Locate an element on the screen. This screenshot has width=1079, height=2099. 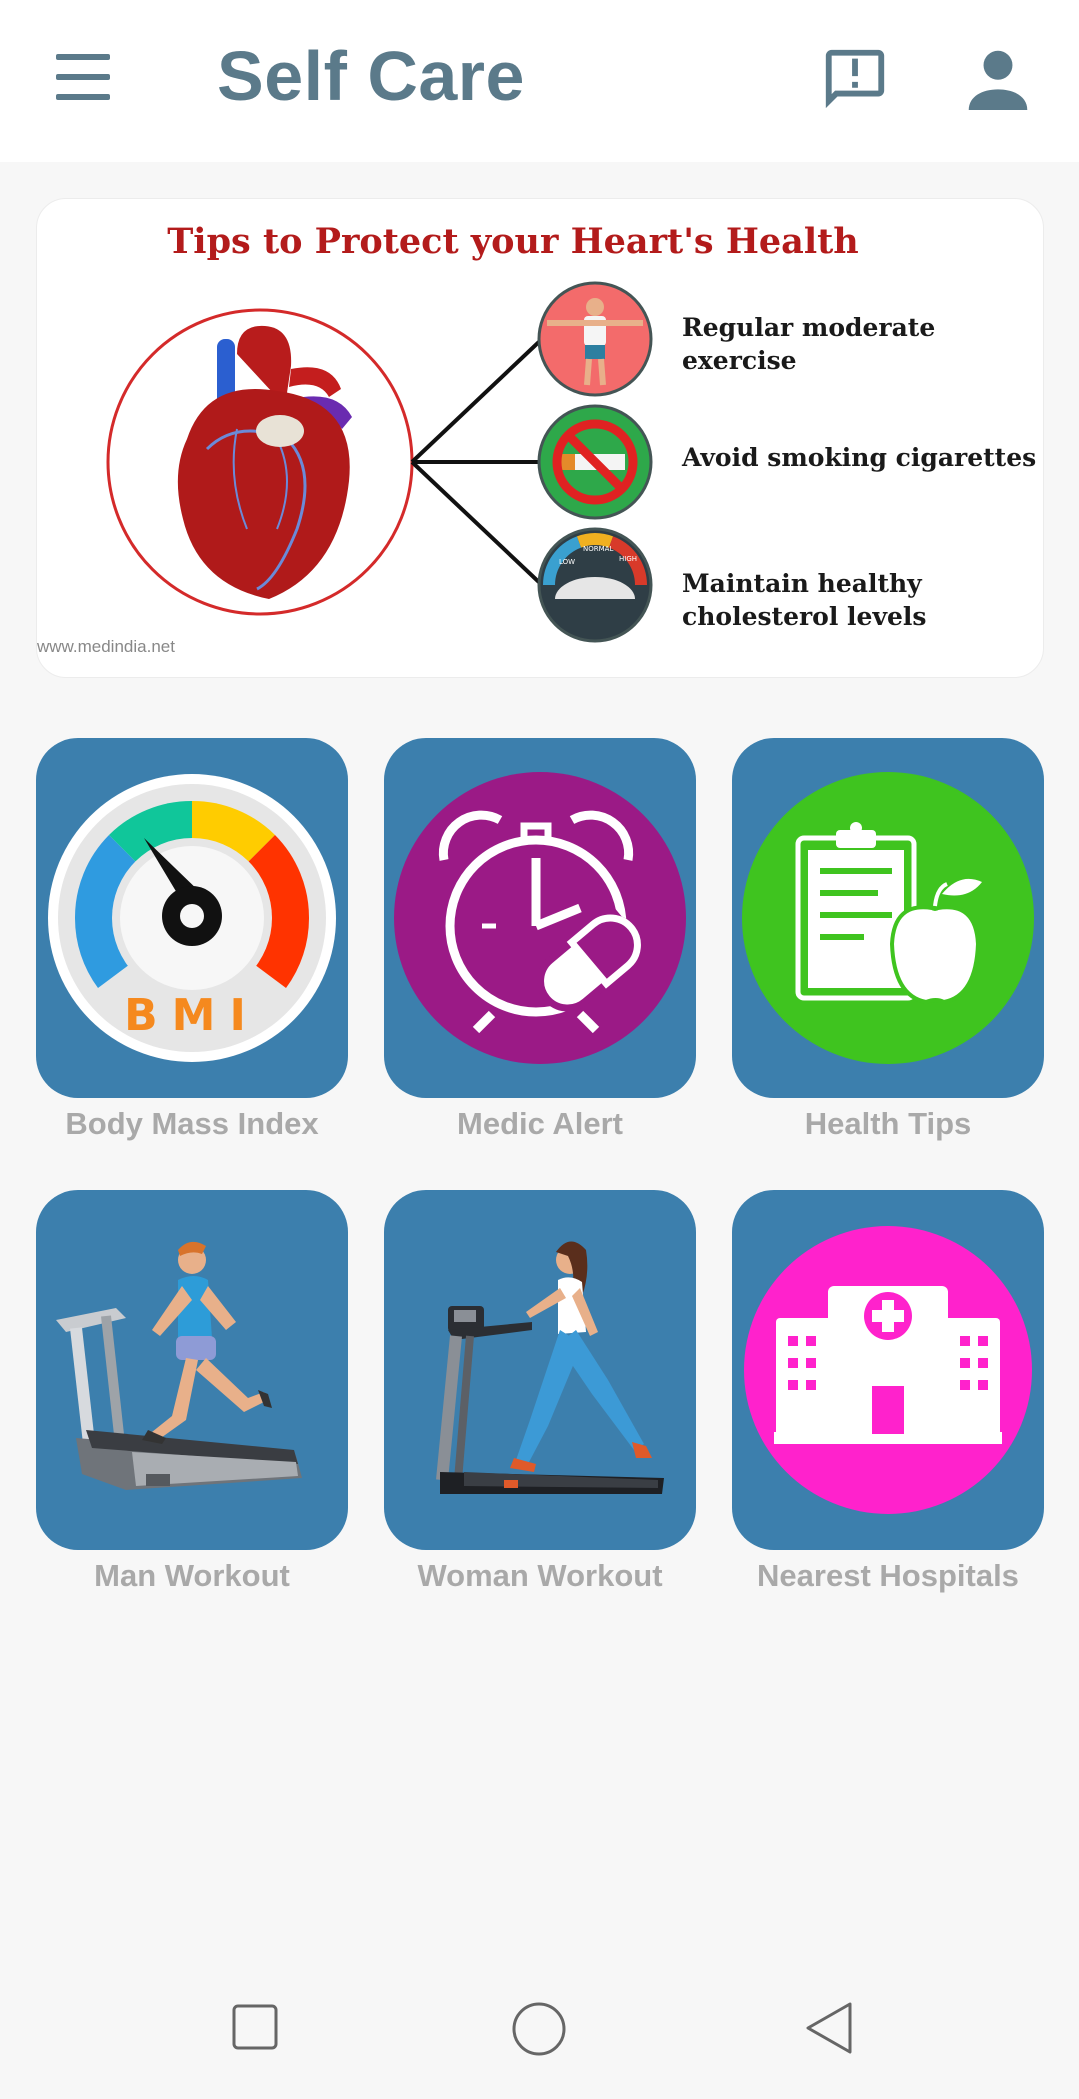
banner-watermark: www.medindia.net is located at coordinates (106, 646).